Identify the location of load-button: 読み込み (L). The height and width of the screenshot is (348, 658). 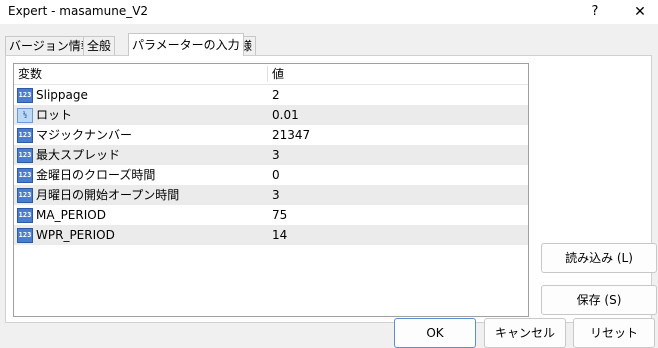
(599, 258).